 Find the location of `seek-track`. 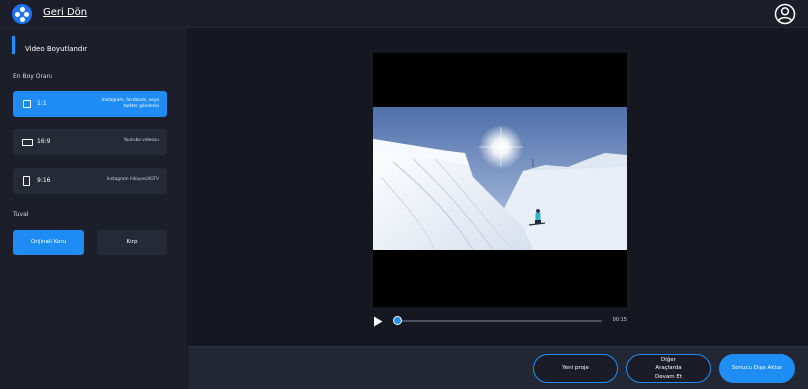

seek-track is located at coordinates (499, 321).